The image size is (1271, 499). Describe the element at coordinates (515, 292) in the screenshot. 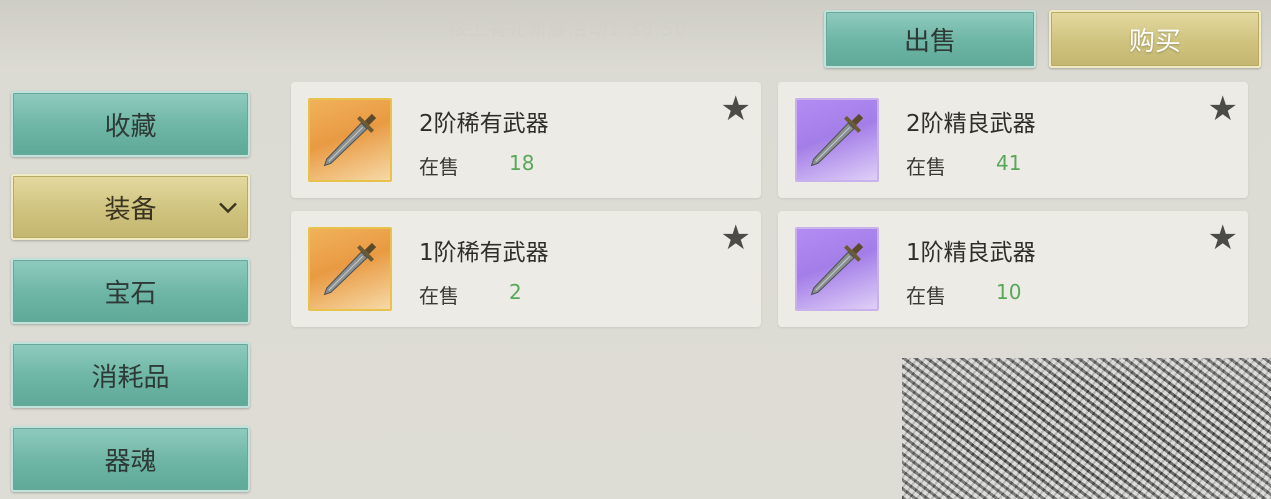

I see `on-sale-count: 2` at that location.